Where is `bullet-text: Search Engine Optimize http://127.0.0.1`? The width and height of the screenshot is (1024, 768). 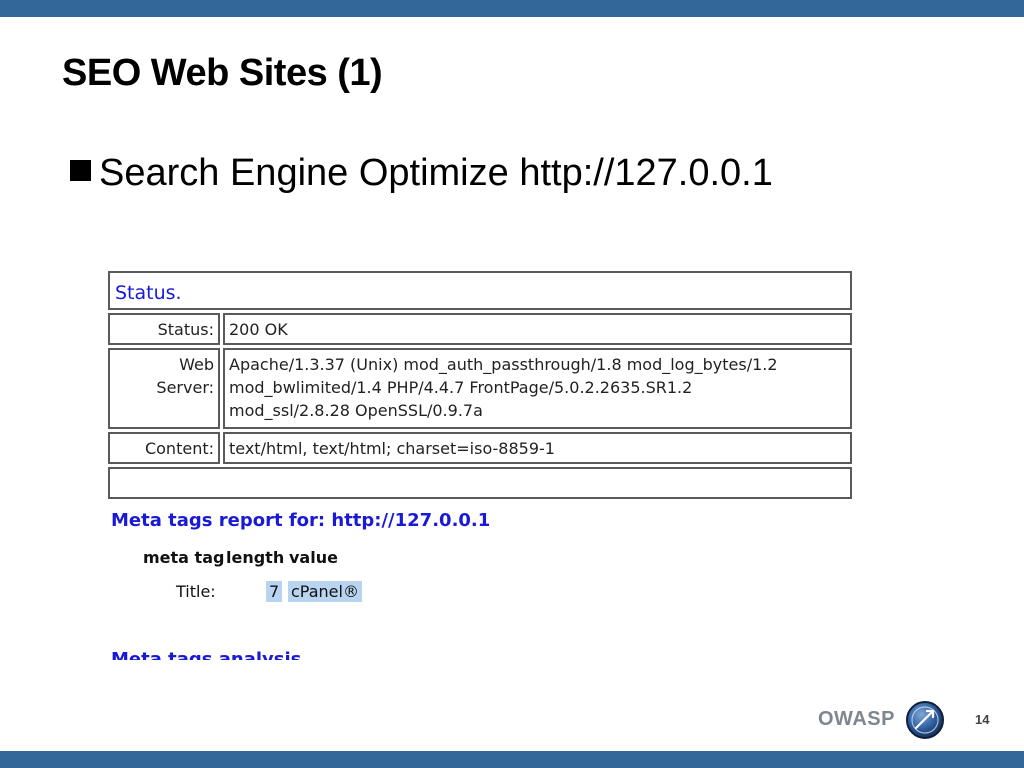 bullet-text: Search Engine Optimize http://127.0.0.1 is located at coordinates (436, 173).